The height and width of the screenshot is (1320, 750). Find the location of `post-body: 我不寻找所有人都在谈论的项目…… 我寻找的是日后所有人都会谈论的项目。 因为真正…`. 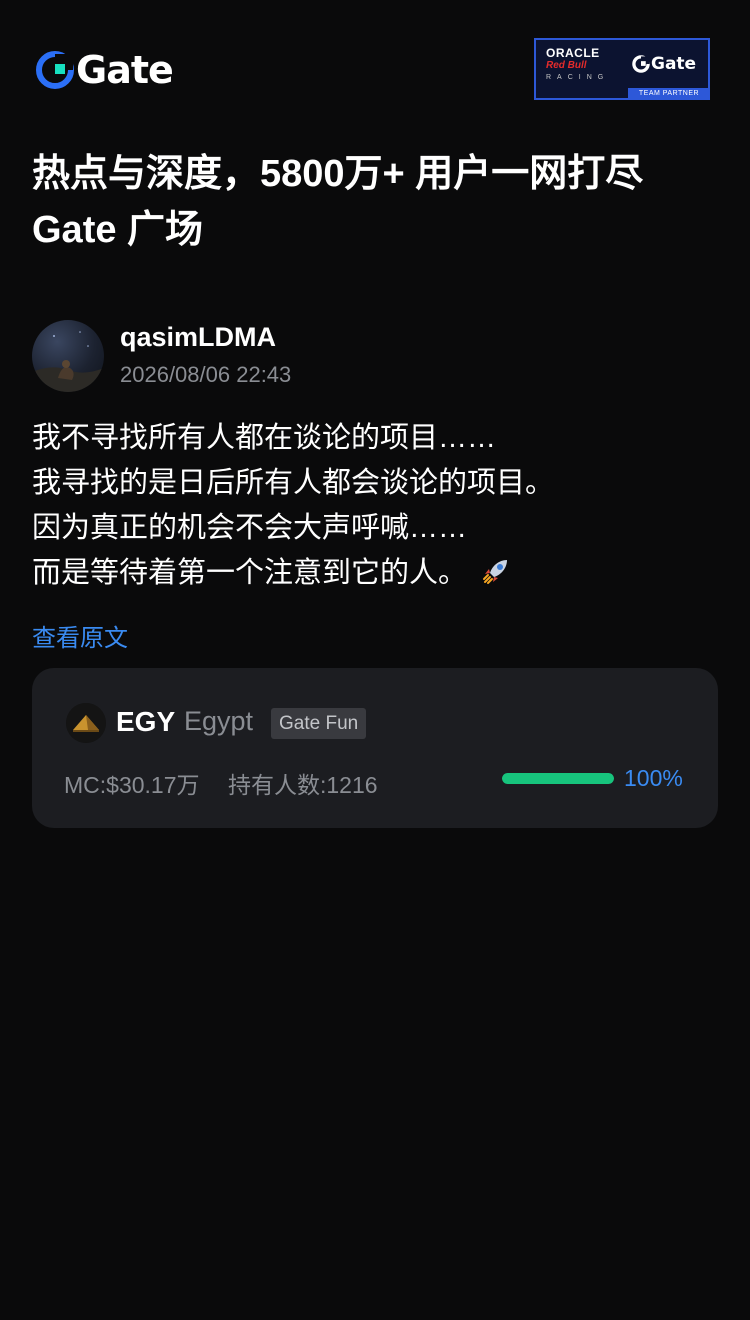

post-body: 我不寻找所有人都在谈论的项目…… 我寻找的是日后所有人都会谈论的项目。 因为真正… is located at coordinates (377, 506).